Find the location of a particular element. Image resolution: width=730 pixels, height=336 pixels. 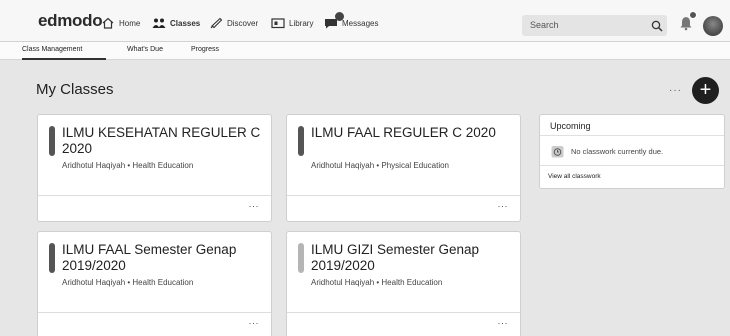

class-subtitle: Aridhotul Haqiyah • Physical Education is located at coordinates (380, 165).